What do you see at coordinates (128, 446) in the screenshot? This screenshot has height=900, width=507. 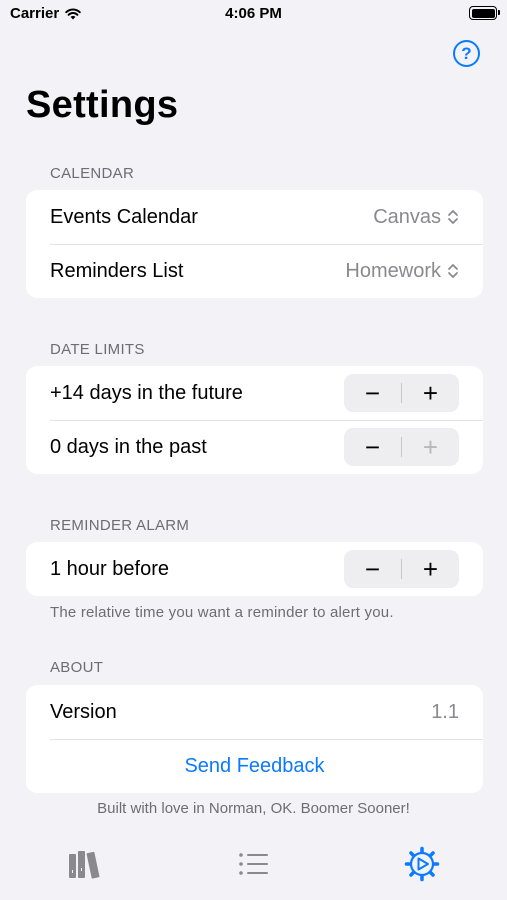 I see `past-days-label: 0 days in the past` at bounding box center [128, 446].